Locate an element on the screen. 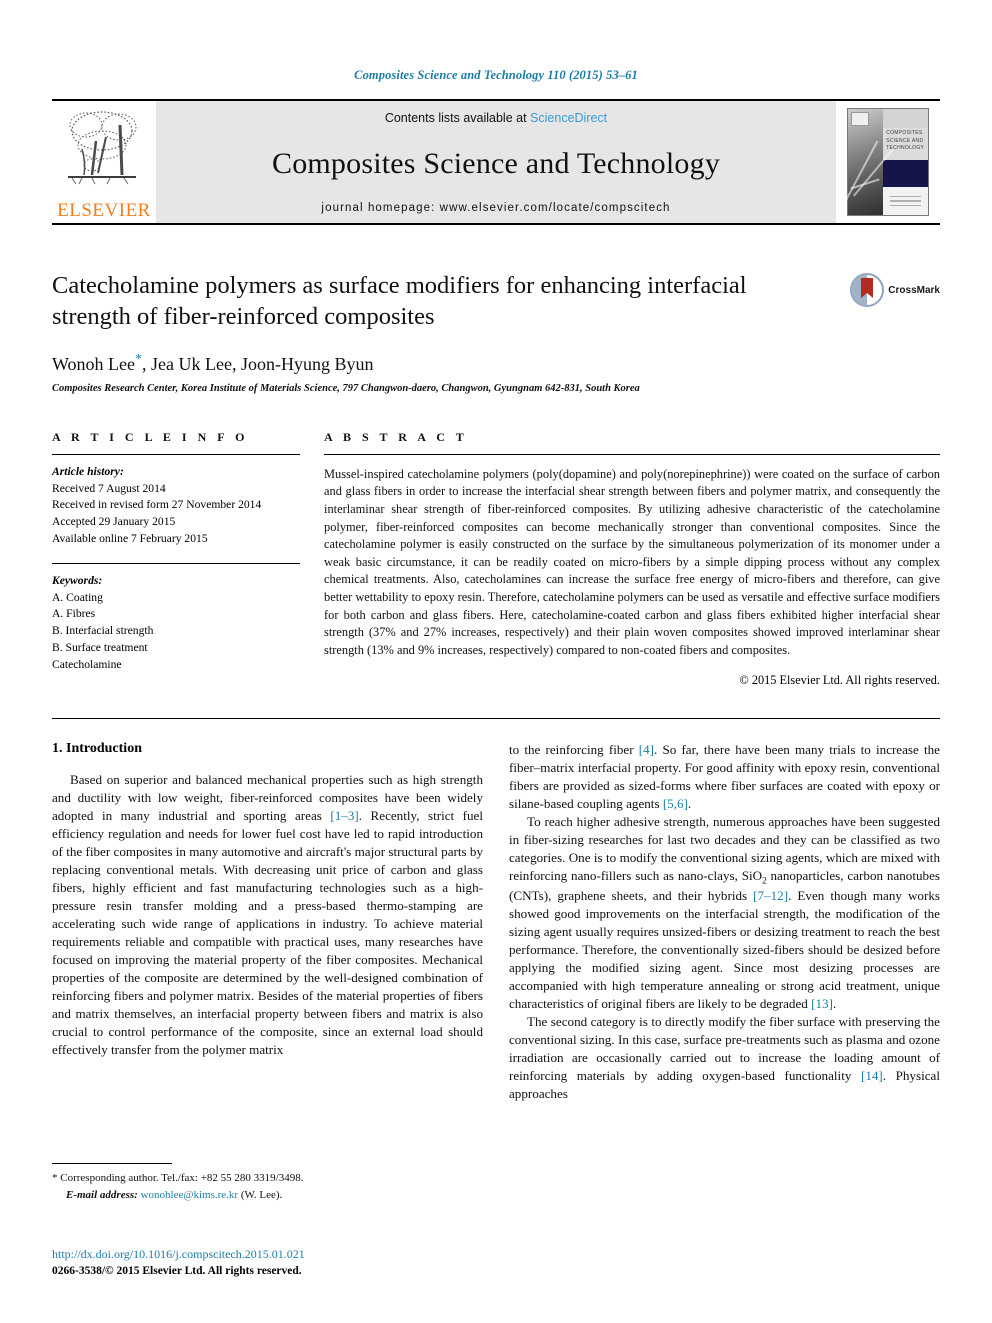 The height and width of the screenshot is (1323, 992). citation-link: [4] is located at coordinates (646, 749).